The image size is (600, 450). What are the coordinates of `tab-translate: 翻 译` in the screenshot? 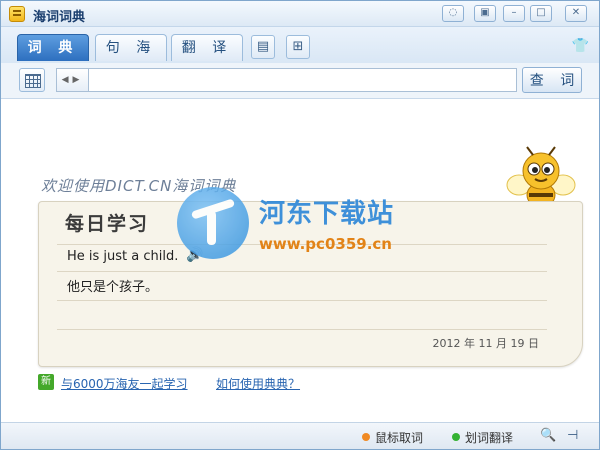 It's located at (207, 47).